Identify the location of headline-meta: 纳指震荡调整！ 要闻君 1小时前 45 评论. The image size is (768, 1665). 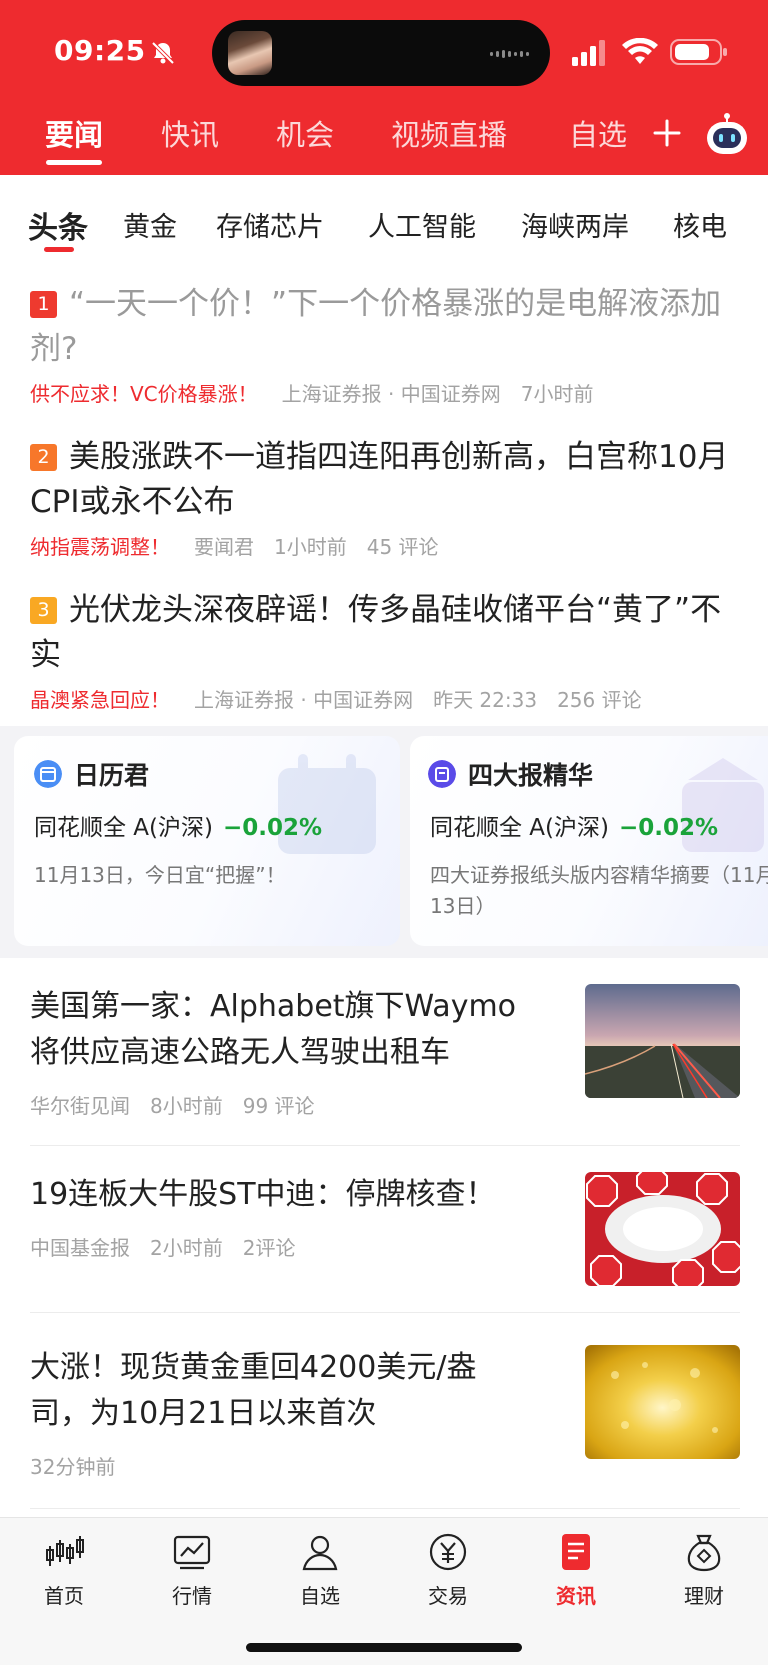
(380, 545).